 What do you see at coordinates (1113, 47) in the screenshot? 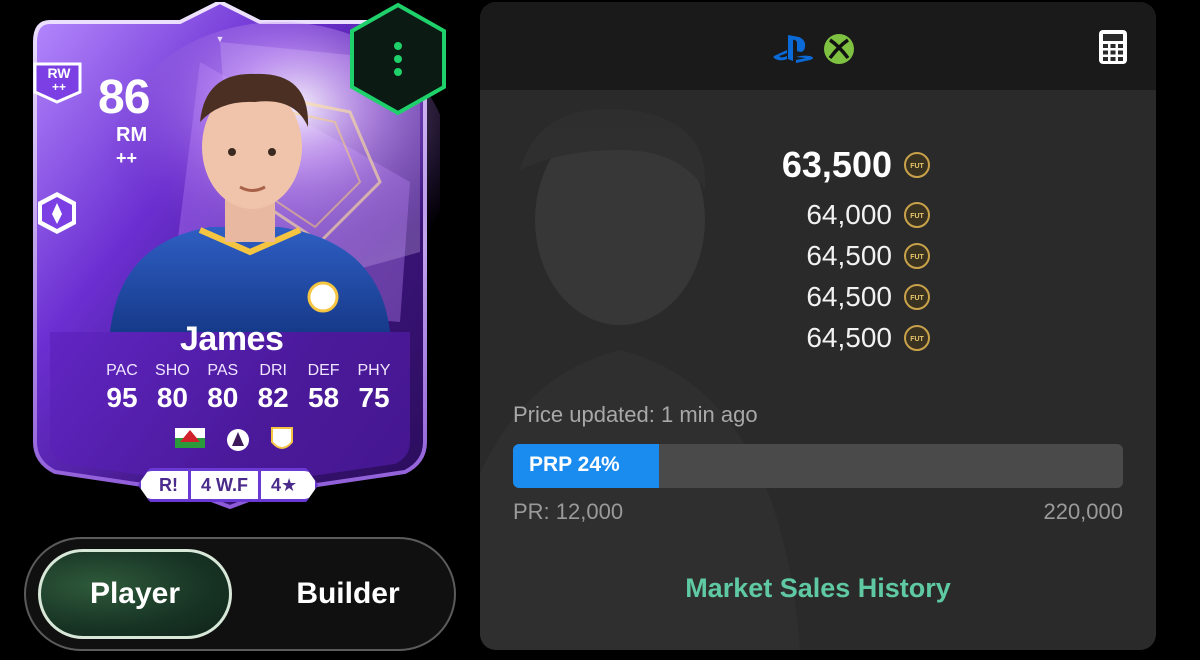
I see `calculator-icon` at bounding box center [1113, 47].